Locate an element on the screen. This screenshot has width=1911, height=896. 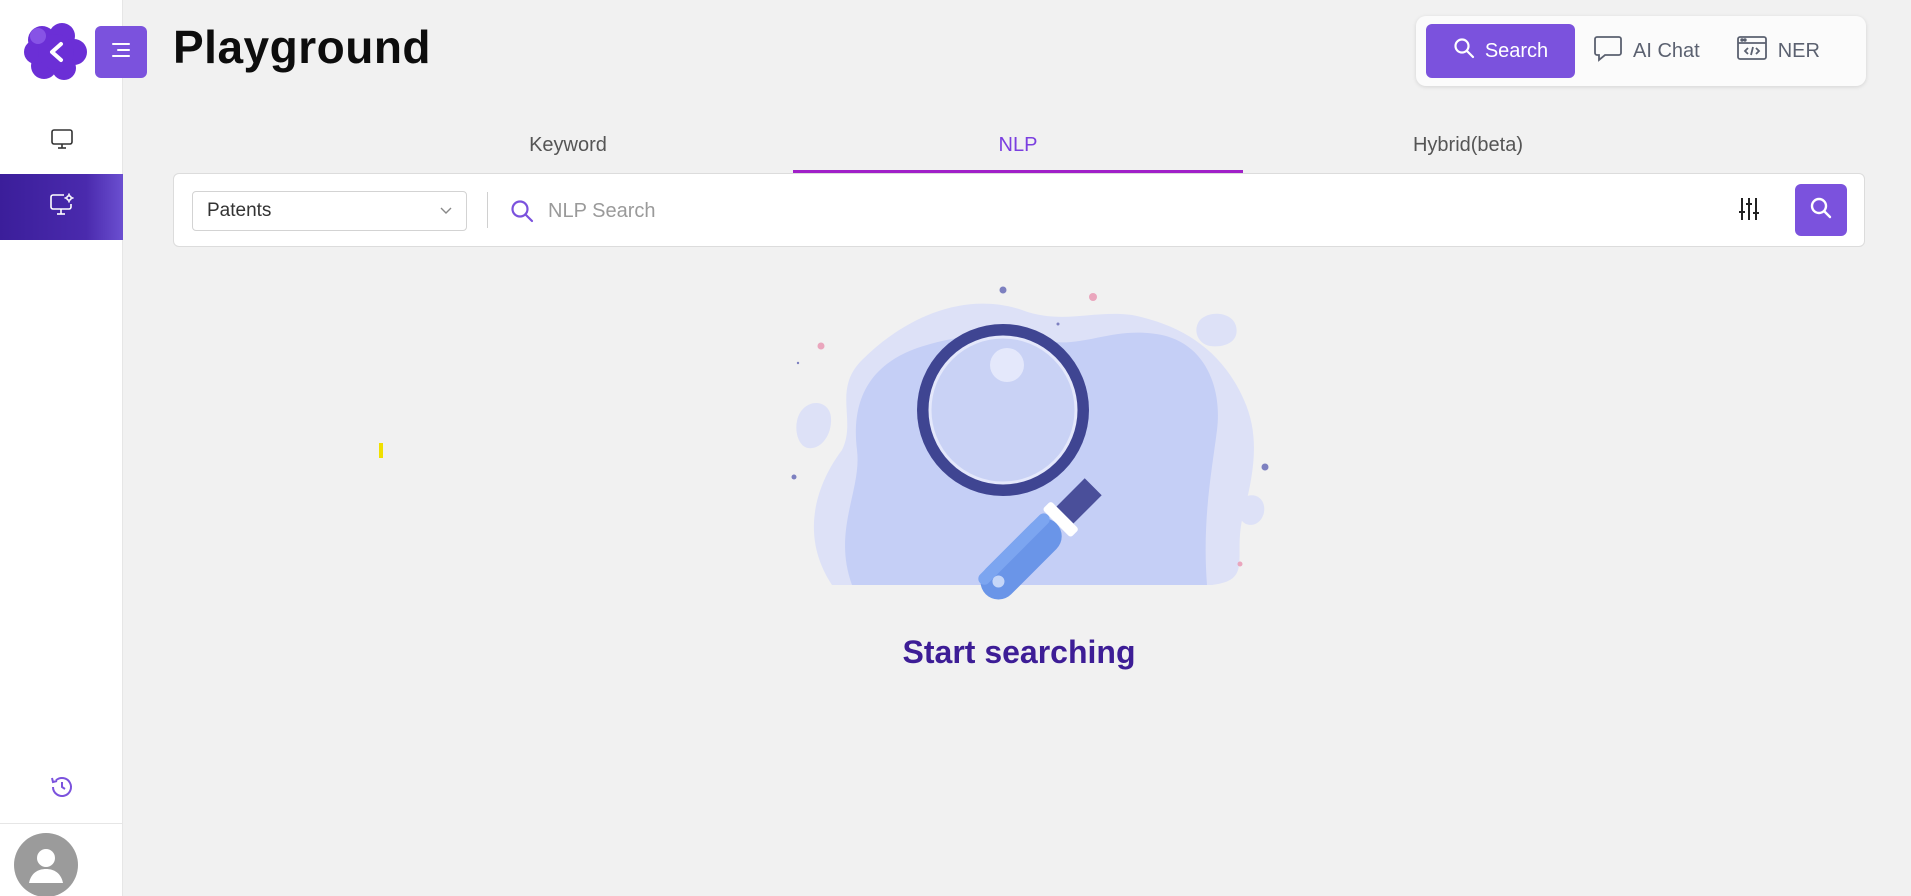
search-bar: Patents is located at coordinates (1019, 210).